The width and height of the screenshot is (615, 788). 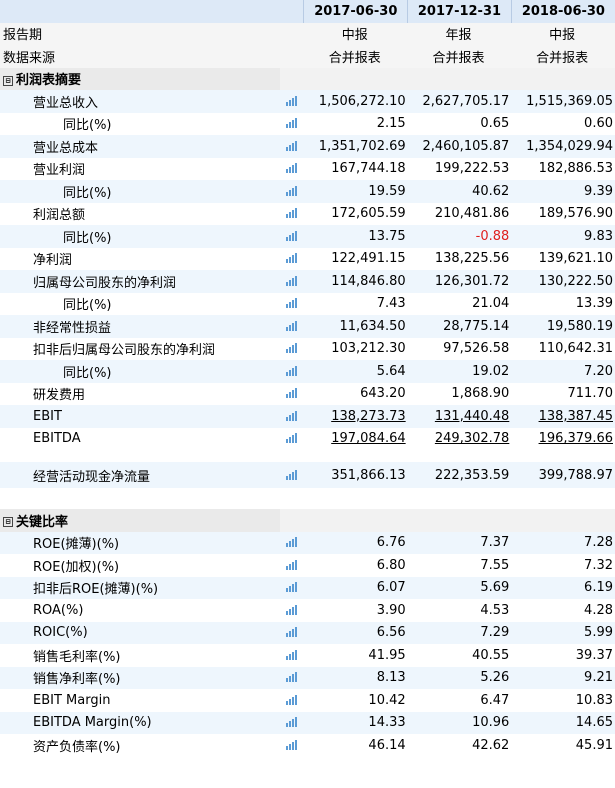 I want to click on value-cell: 131,440.48, so click(x=459, y=416).